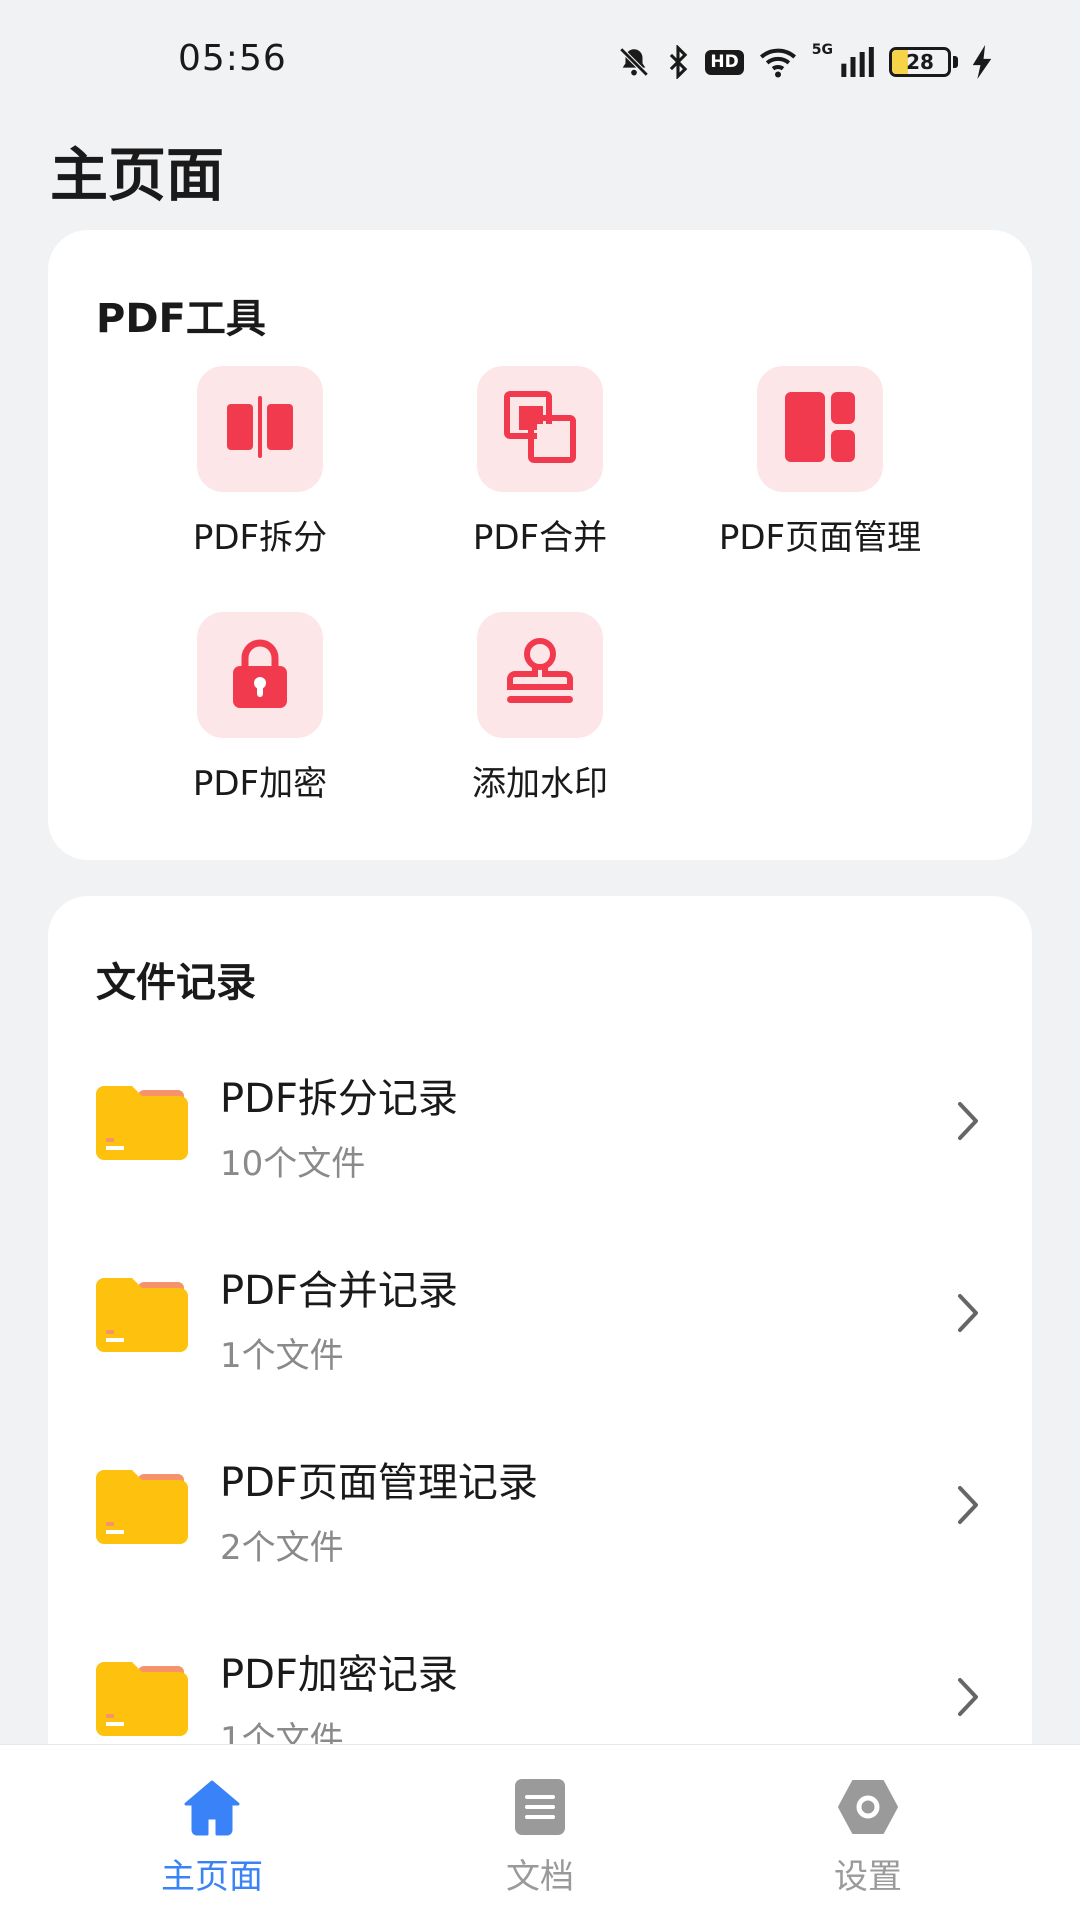 Image resolution: width=1080 pixels, height=1920 pixels. What do you see at coordinates (339, 1099) in the screenshot?
I see `record-name: PDF拆分记录` at bounding box center [339, 1099].